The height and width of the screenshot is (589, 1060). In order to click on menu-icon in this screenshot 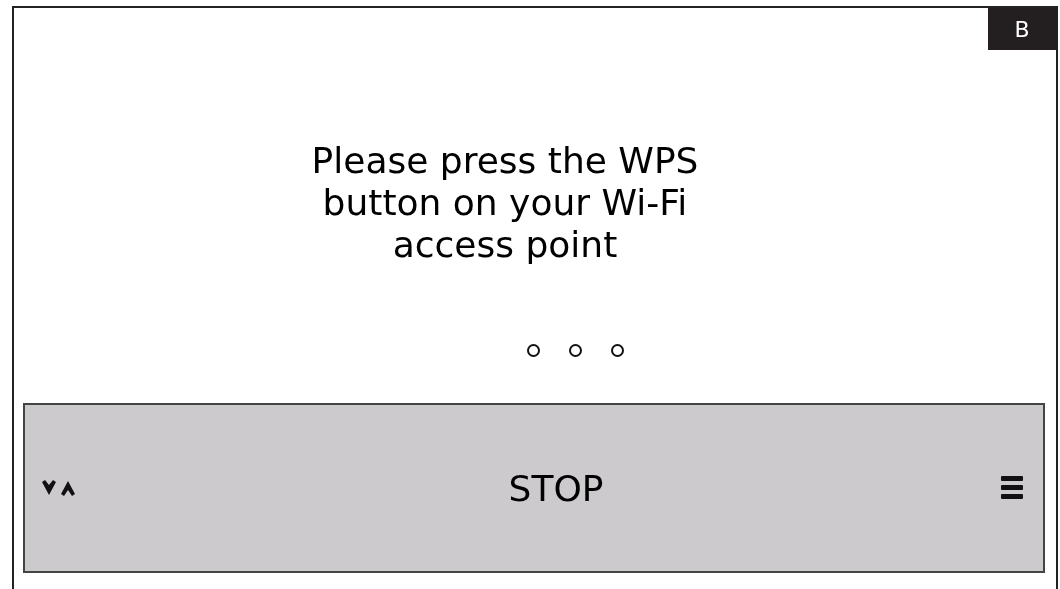, I will do `click(1012, 488)`.